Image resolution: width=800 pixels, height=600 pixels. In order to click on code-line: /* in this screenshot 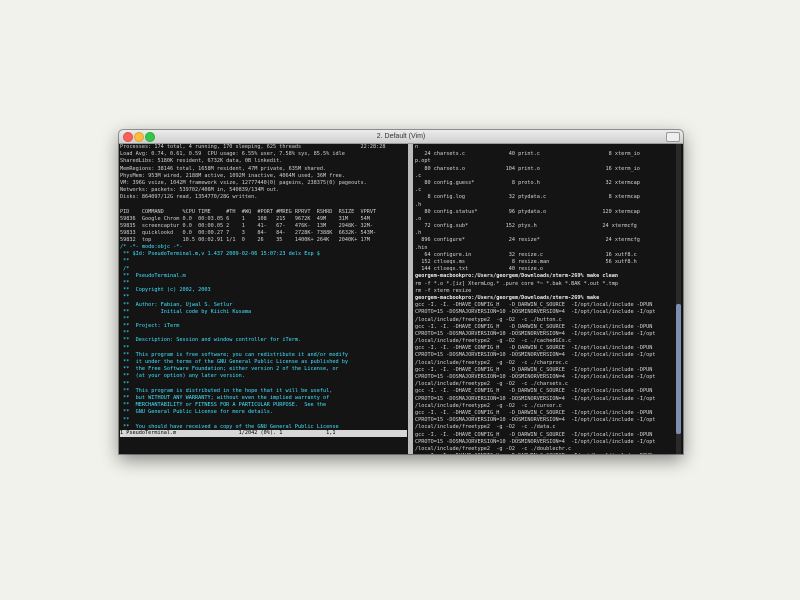, I will do `click(125, 268)`.